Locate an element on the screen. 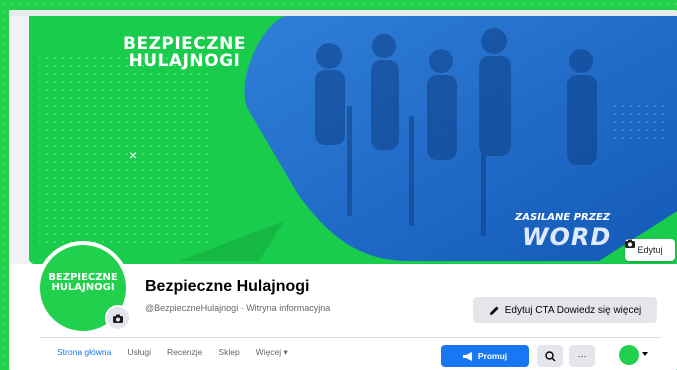  more-dots-icon: ··· is located at coordinates (582, 356).